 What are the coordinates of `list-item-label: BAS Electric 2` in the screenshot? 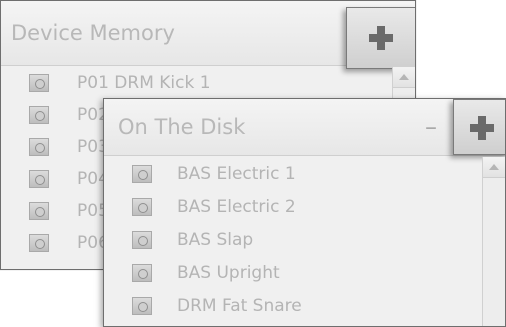 It's located at (236, 207).